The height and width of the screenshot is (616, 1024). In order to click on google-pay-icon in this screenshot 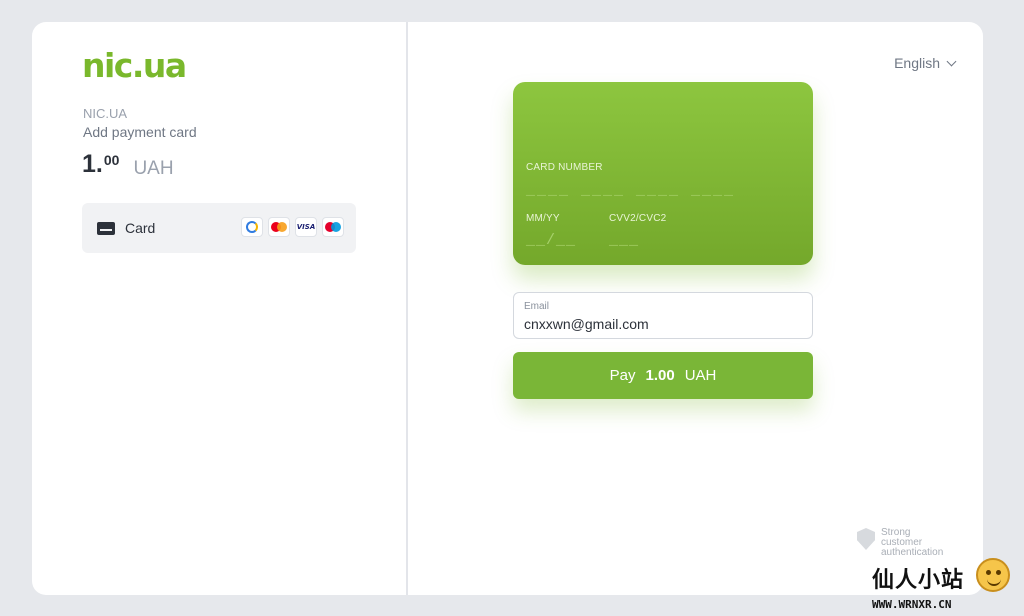, I will do `click(252, 227)`.